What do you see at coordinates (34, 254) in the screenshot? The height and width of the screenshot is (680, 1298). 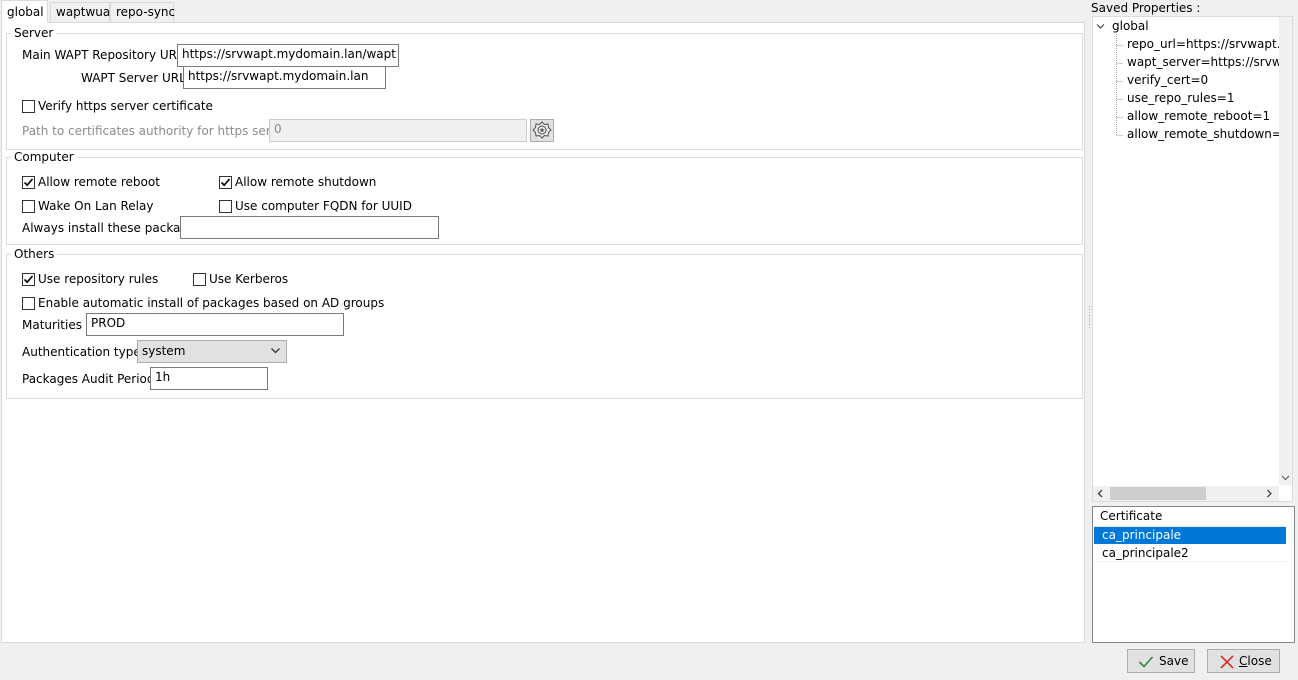 I see `others-group-title: Others` at bounding box center [34, 254].